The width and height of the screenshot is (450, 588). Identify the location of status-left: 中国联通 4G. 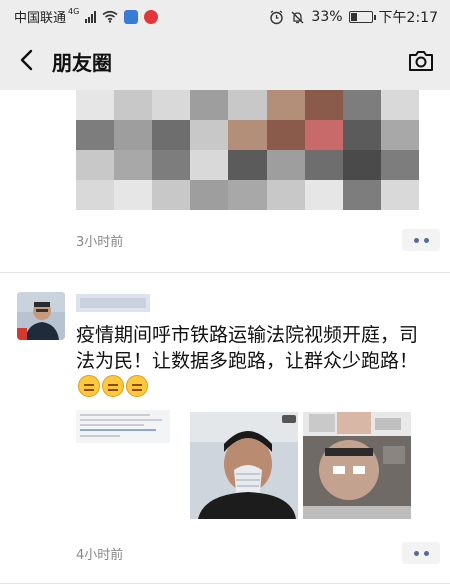
(86, 16).